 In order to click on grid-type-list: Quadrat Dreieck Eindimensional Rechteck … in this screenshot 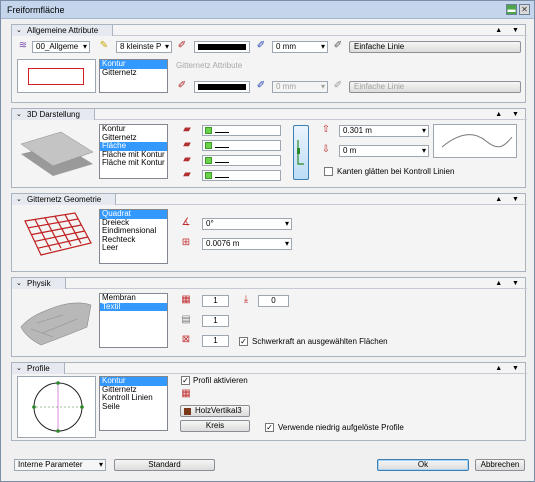, I will do `click(133, 236)`.